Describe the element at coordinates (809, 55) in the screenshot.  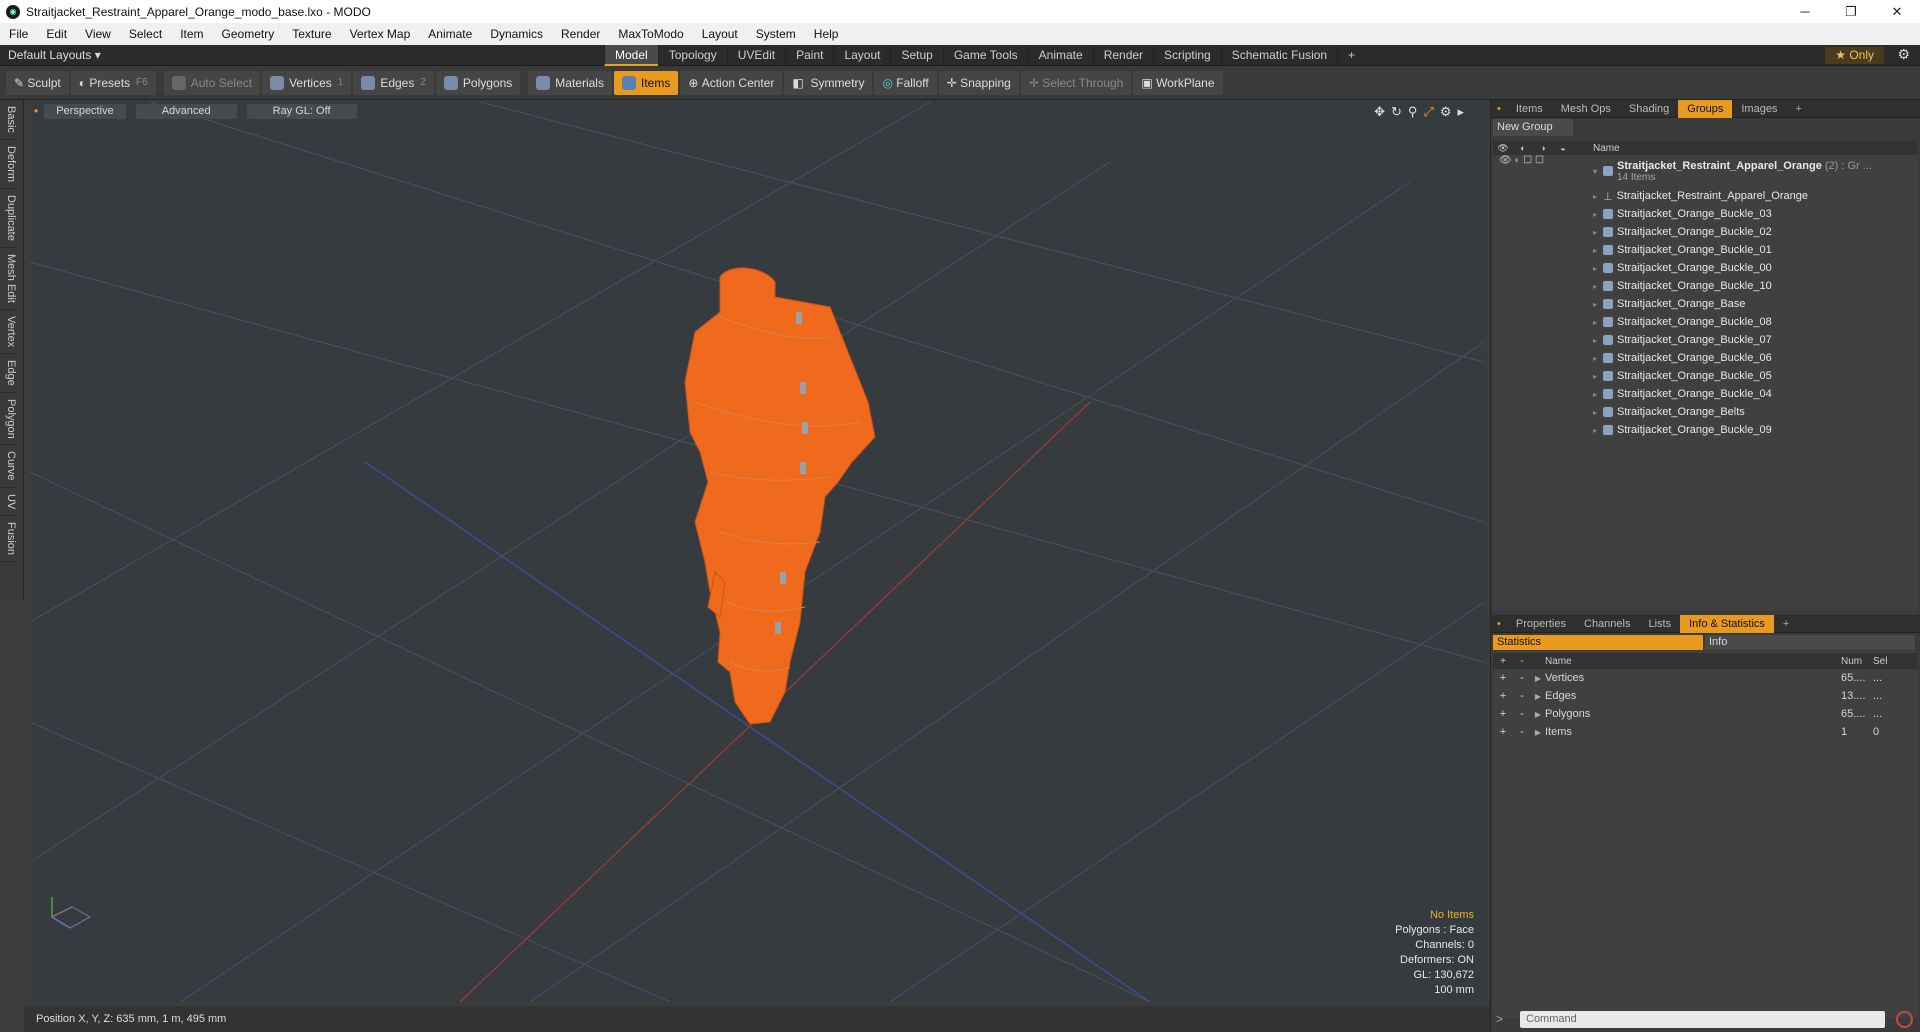
I see `tab-paint: Paint` at that location.